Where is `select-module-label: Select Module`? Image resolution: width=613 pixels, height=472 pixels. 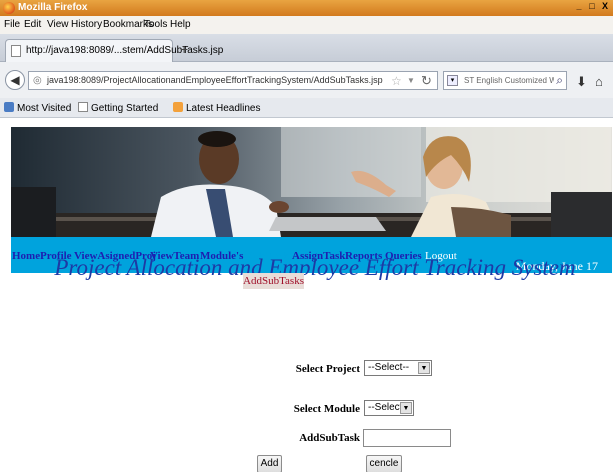 select-module-label: Select Module is located at coordinates (326, 409).